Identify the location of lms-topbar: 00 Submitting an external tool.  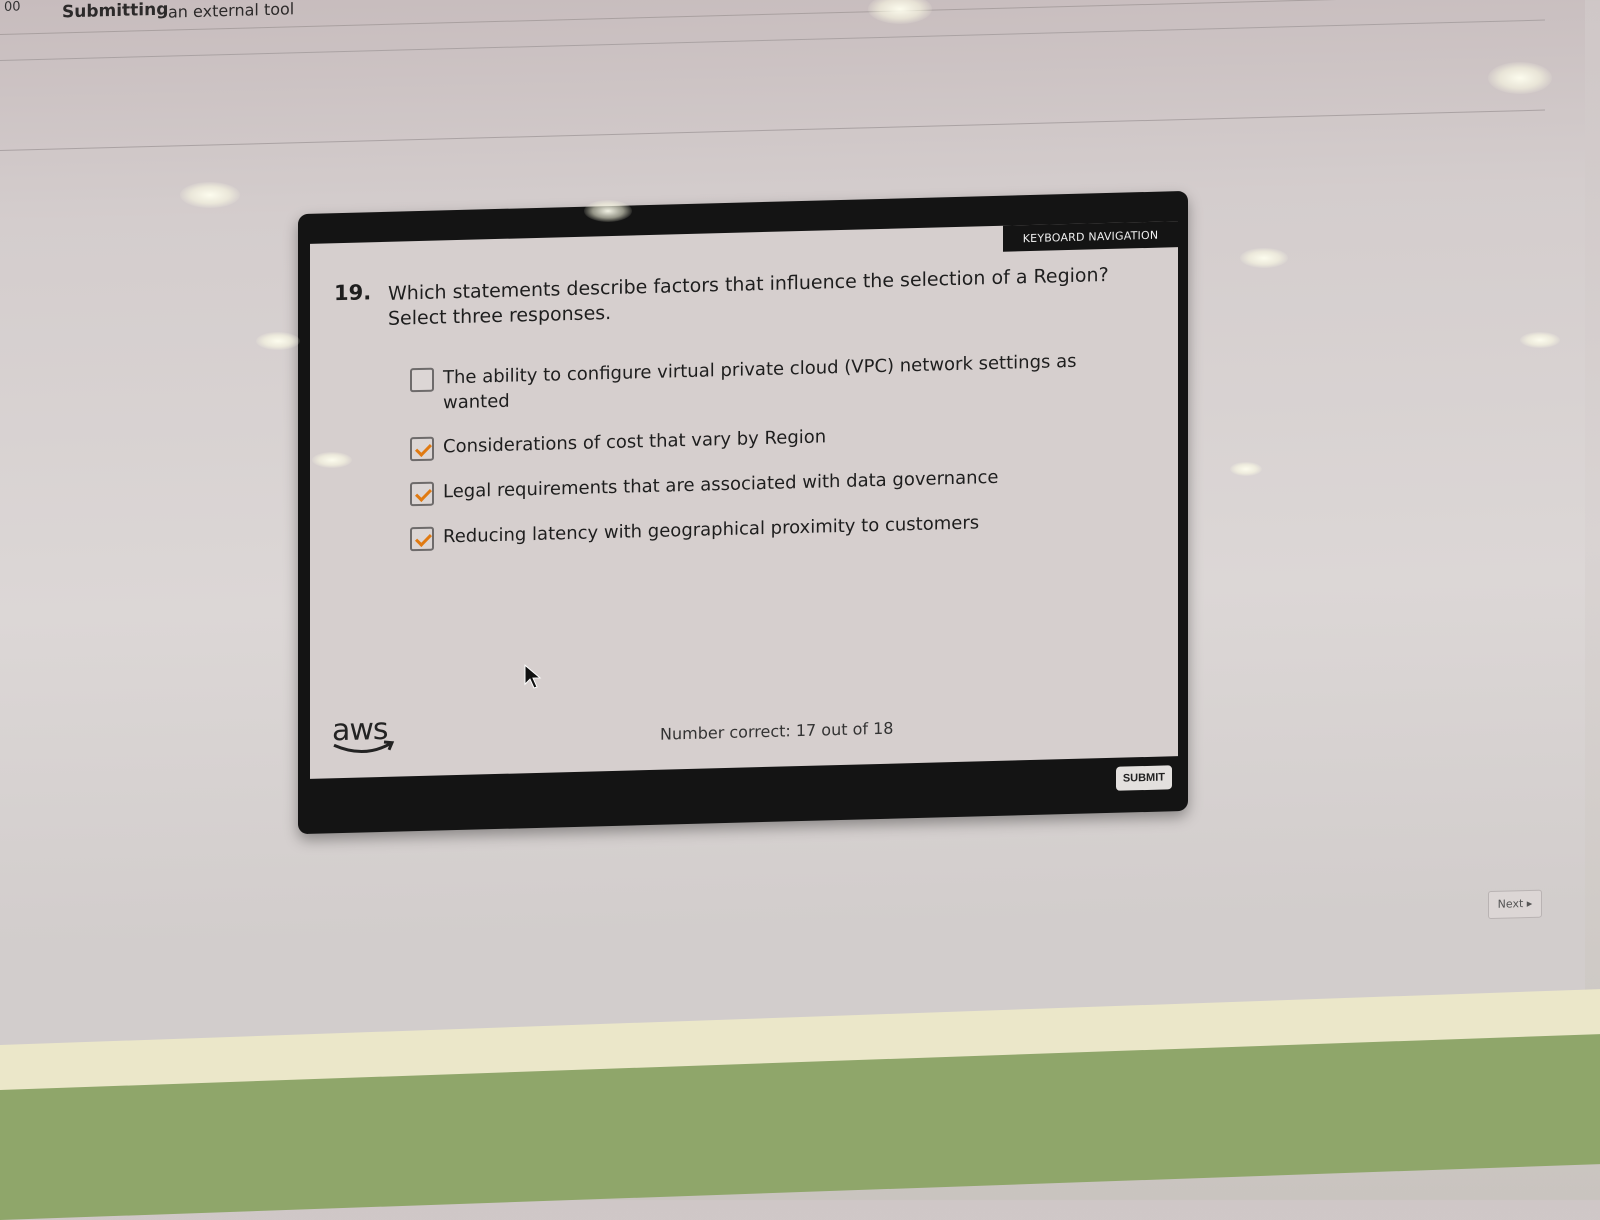
(792, 17).